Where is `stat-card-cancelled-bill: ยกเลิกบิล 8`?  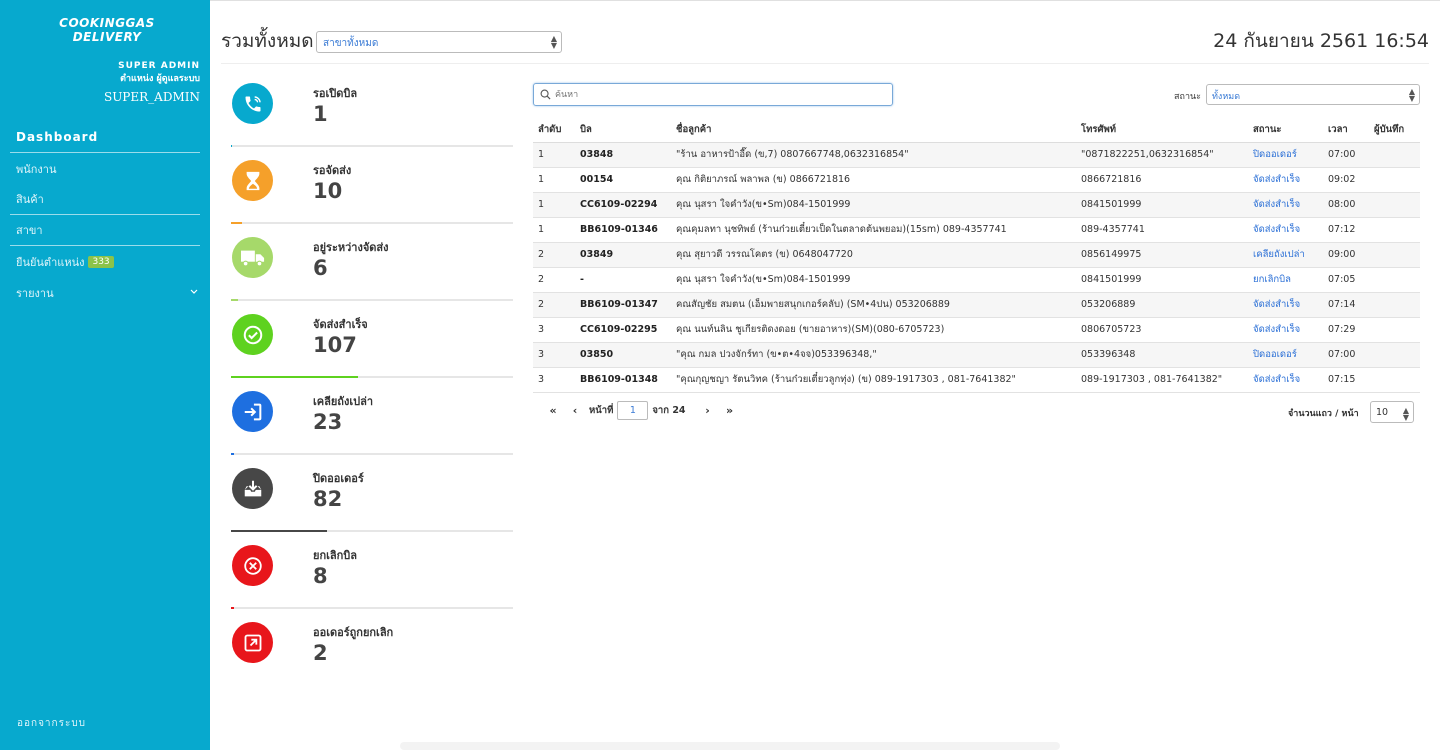
stat-card-cancelled-bill: ยกเลิกบิล 8 is located at coordinates (372, 570).